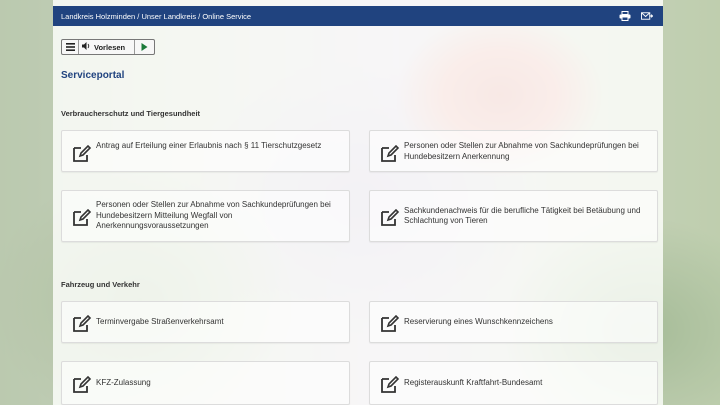  Describe the element at coordinates (647, 16) in the screenshot. I see `mail-icon` at that location.